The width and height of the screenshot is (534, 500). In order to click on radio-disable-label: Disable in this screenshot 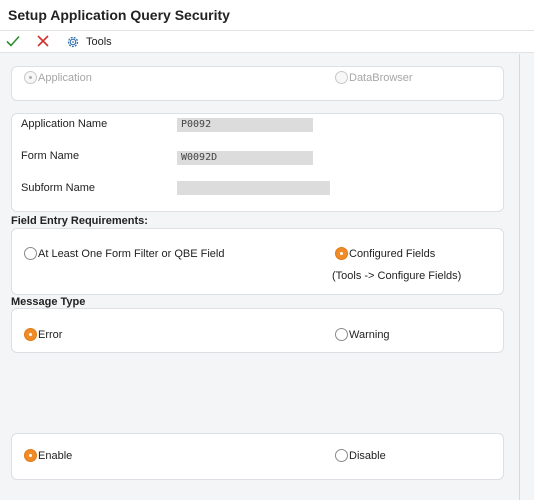, I will do `click(367, 455)`.